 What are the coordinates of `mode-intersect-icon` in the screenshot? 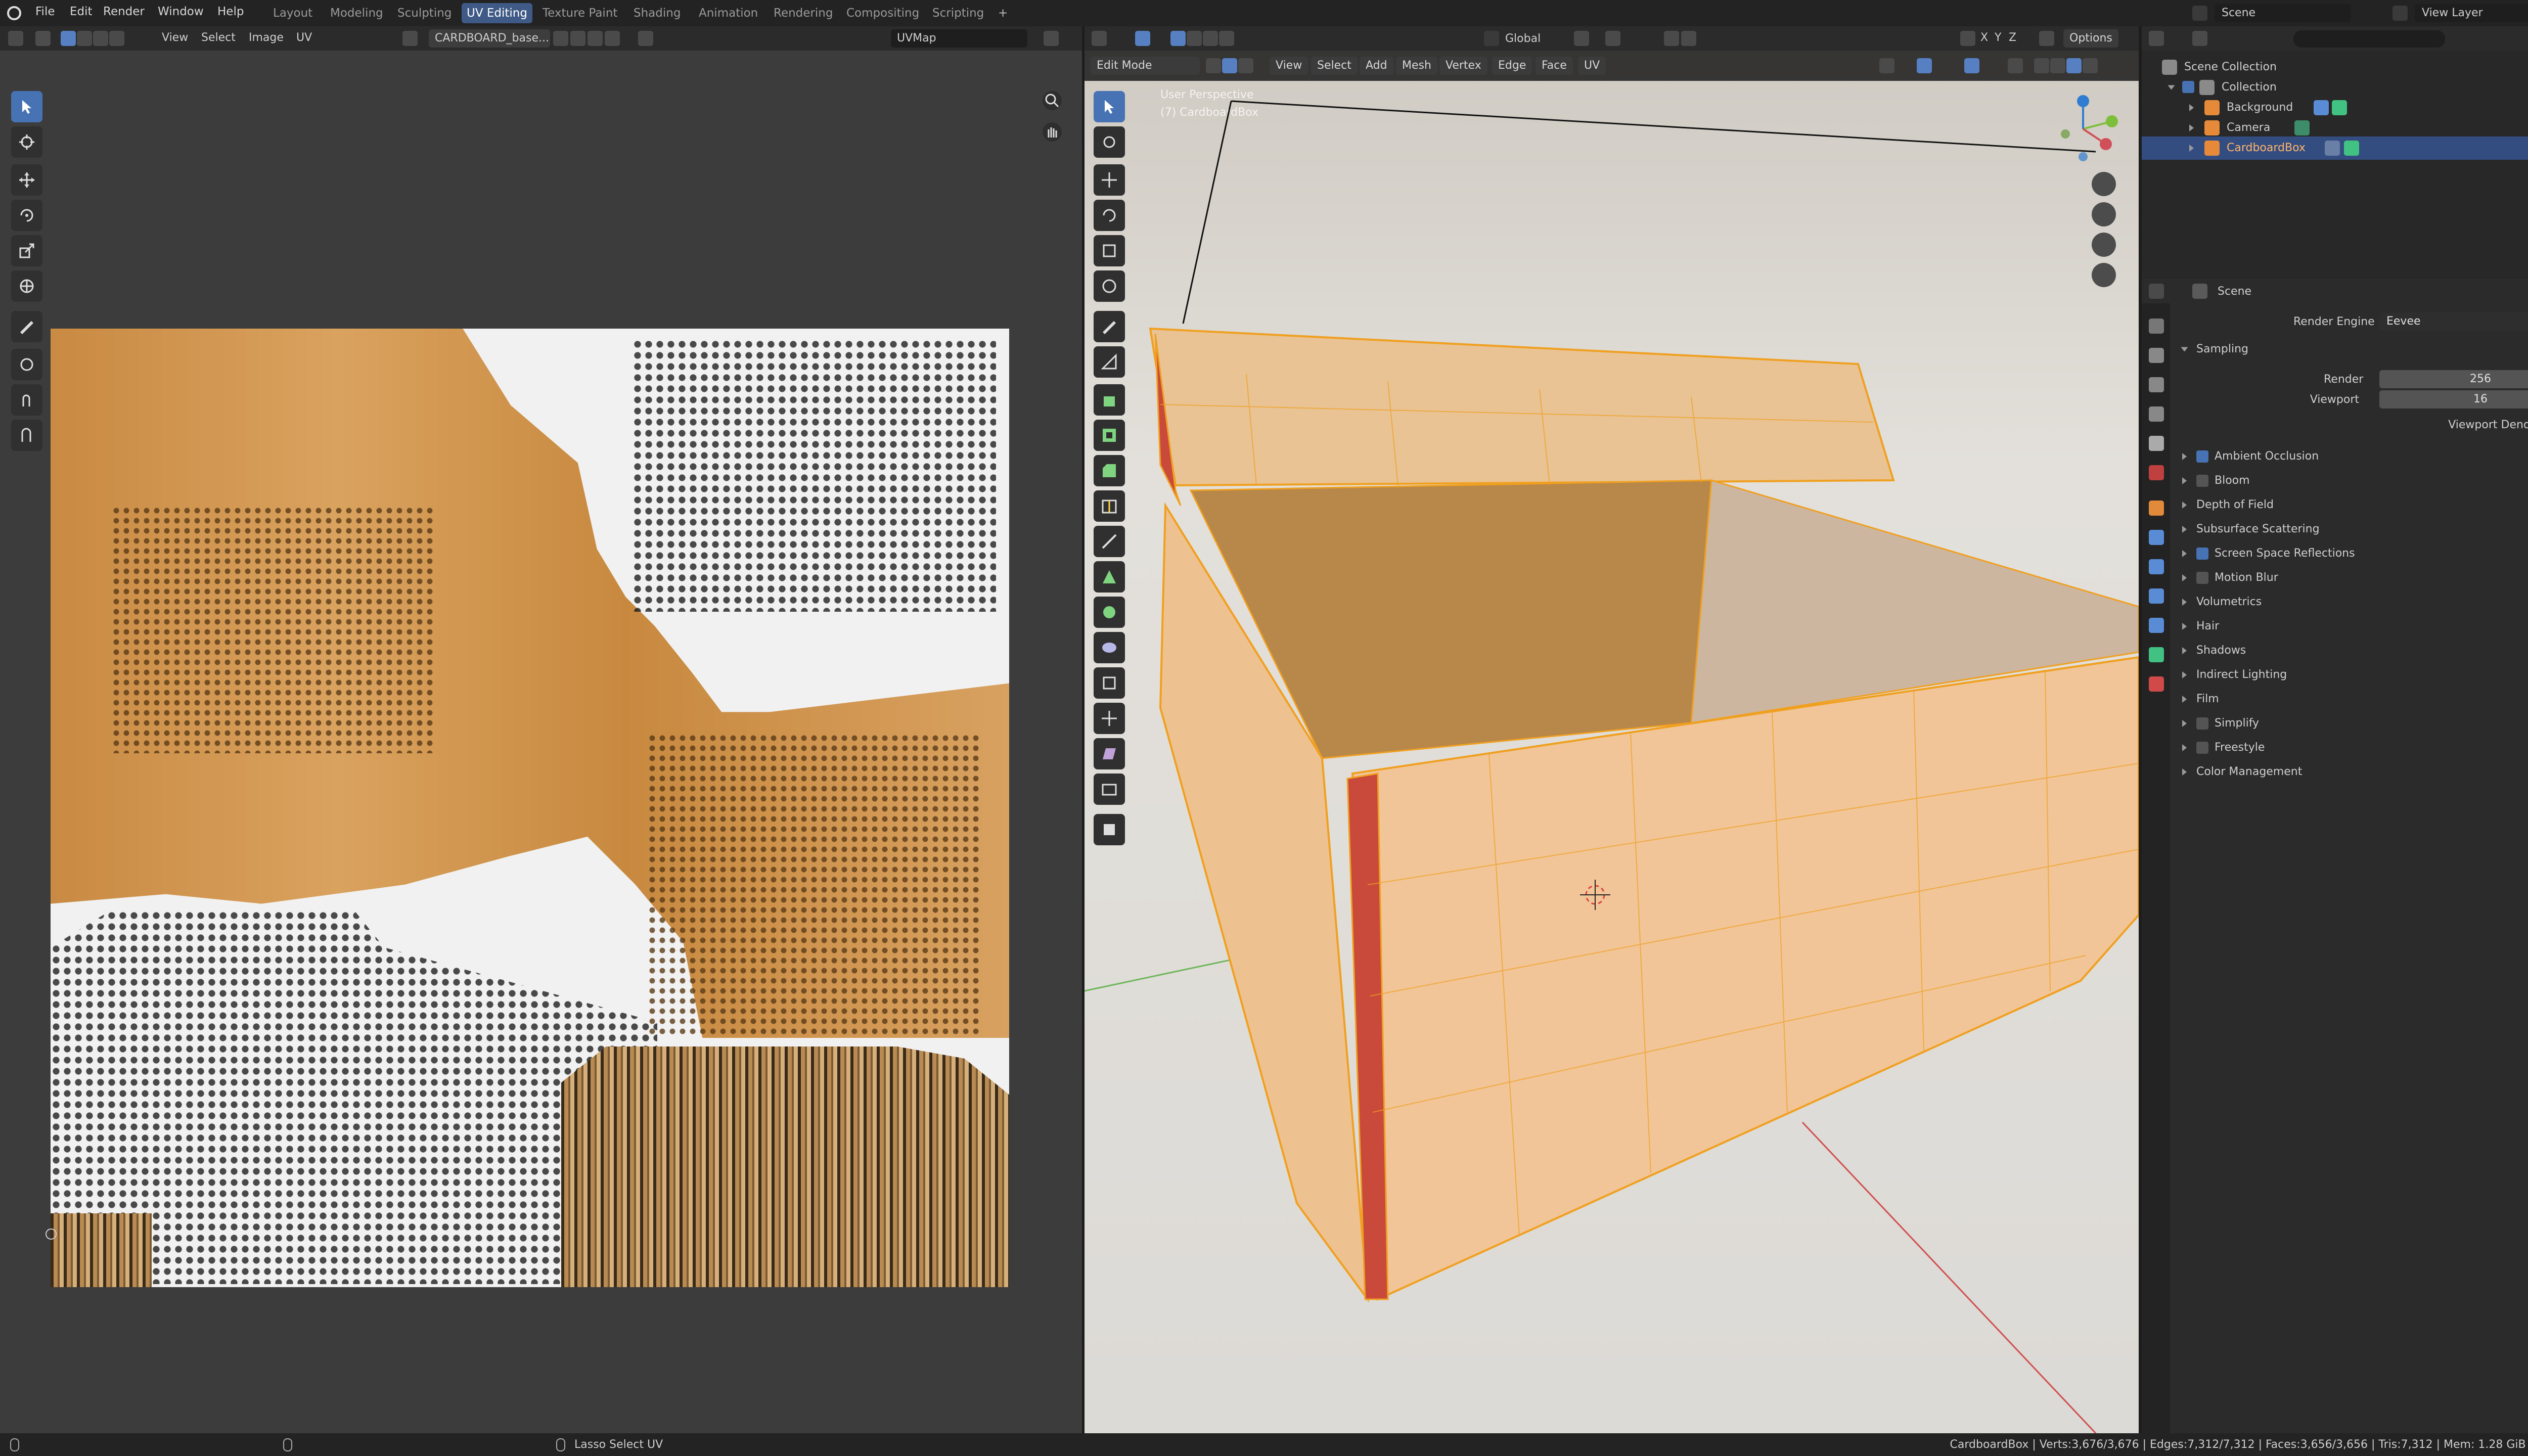 It's located at (1227, 38).